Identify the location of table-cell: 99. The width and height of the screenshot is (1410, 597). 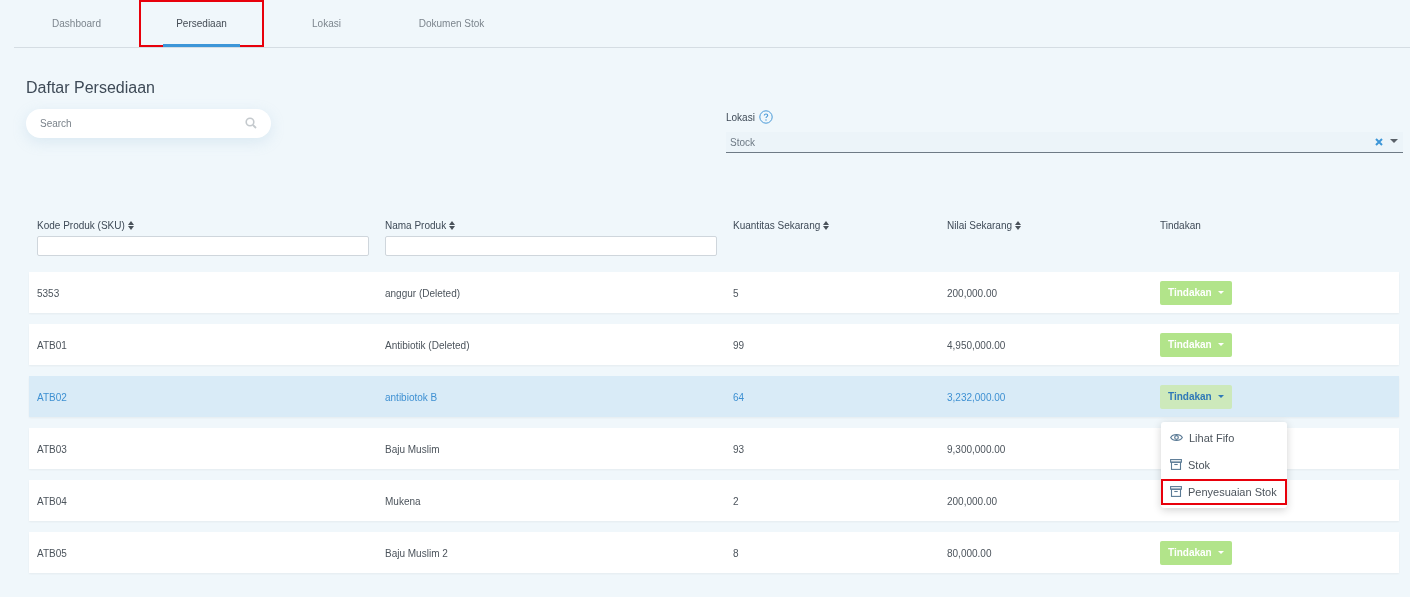
(739, 345).